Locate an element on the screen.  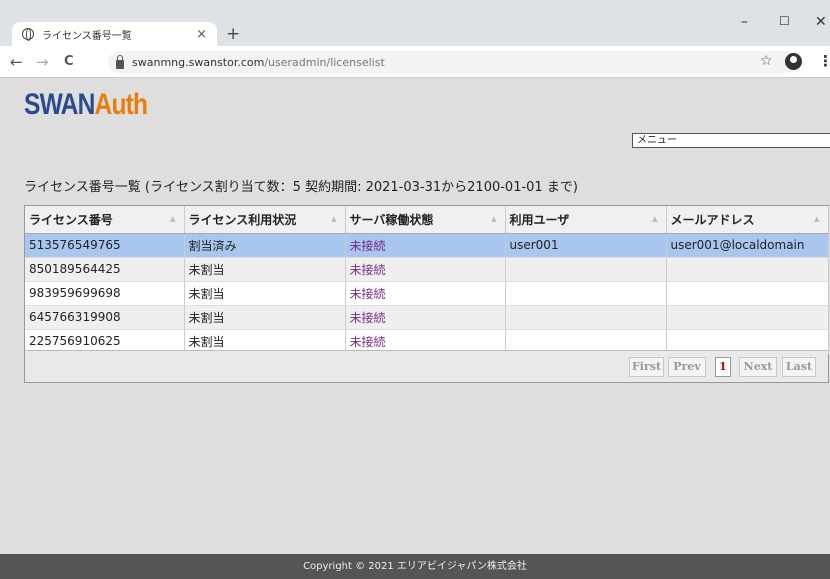
close-window-button: ✕ is located at coordinates (821, 22).